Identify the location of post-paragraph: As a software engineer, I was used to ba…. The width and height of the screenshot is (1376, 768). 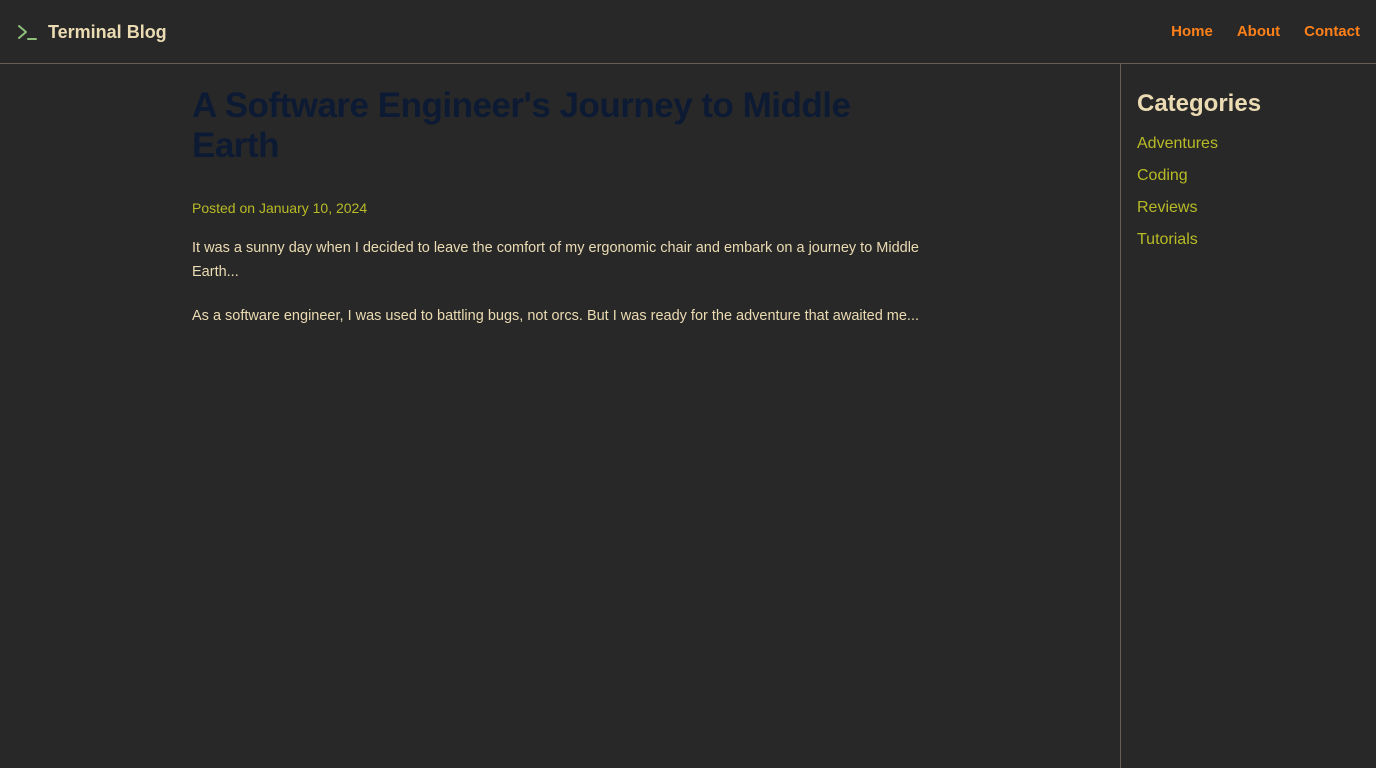
(556, 316).